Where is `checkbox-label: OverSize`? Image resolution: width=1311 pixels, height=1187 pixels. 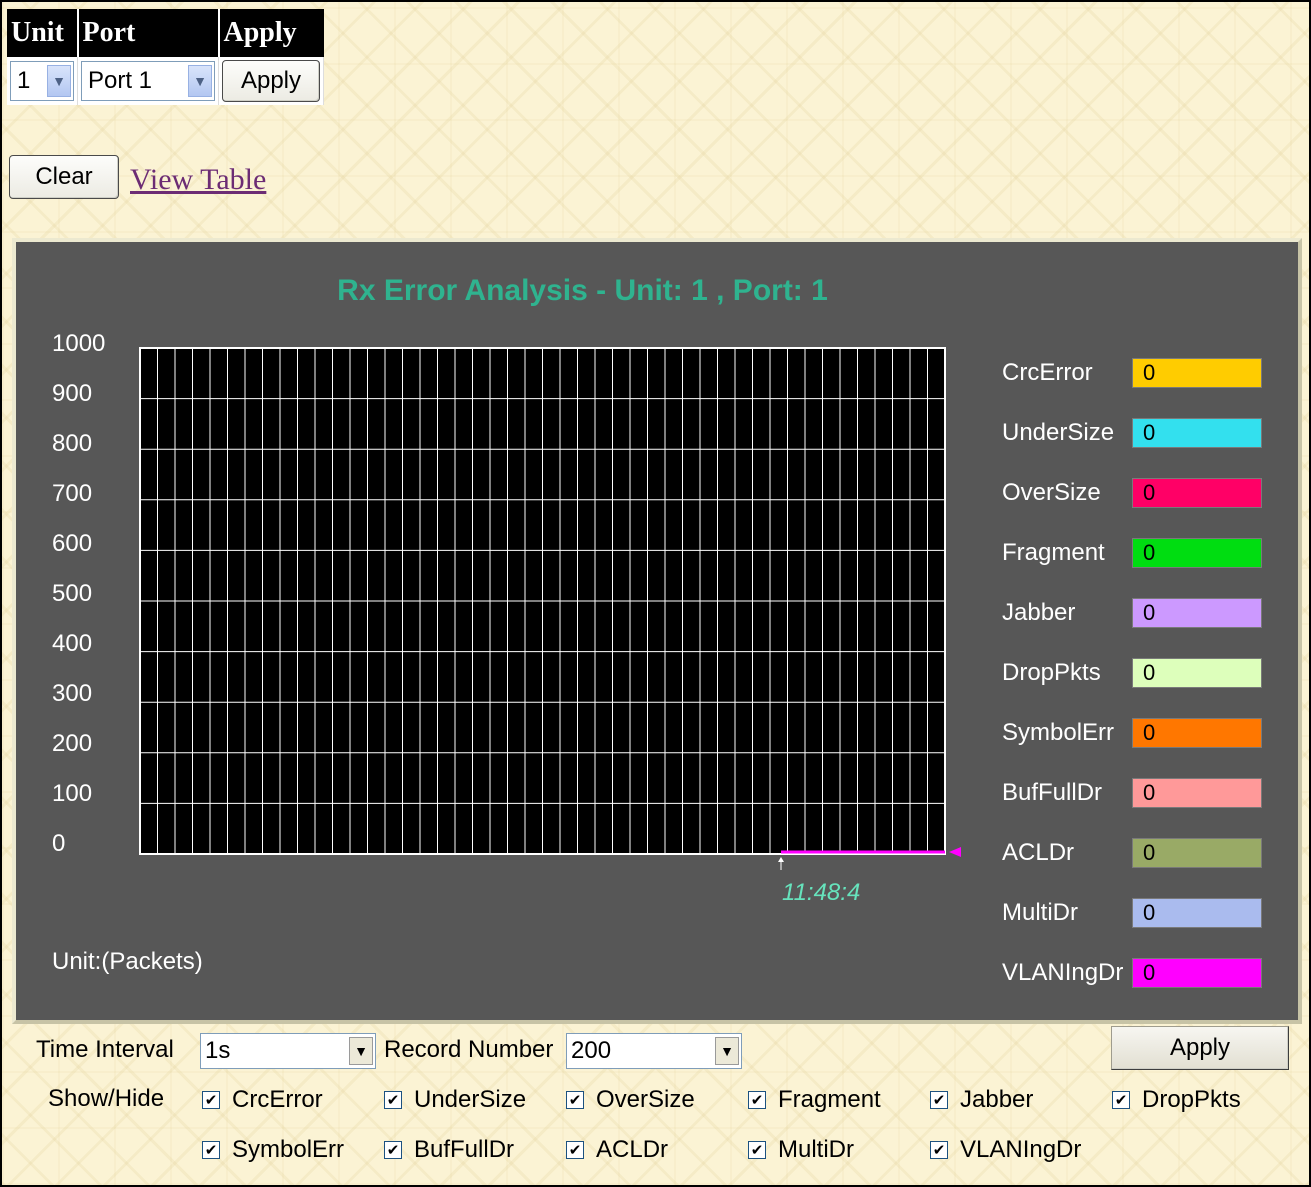
checkbox-label: OverSize is located at coordinates (645, 1099).